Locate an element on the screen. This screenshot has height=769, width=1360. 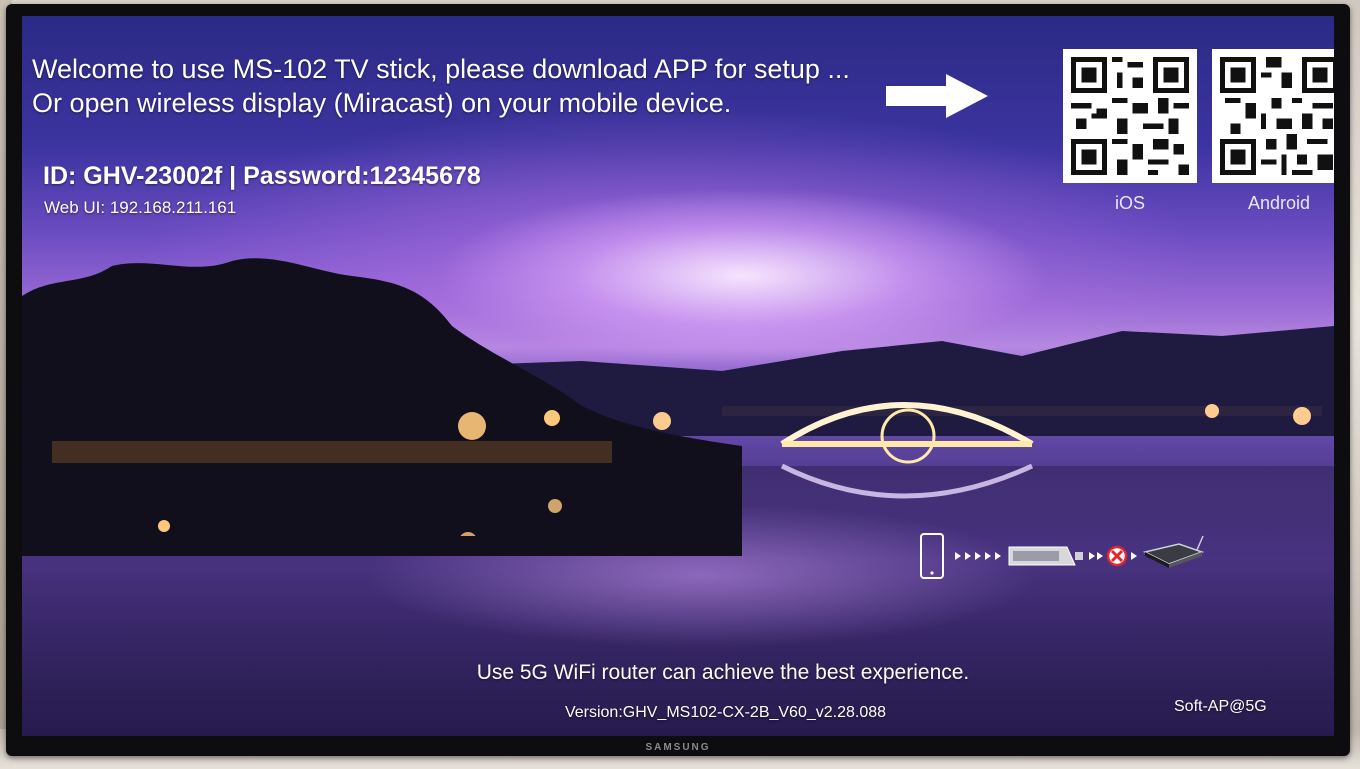
bridge-scene is located at coordinates (740, 469).